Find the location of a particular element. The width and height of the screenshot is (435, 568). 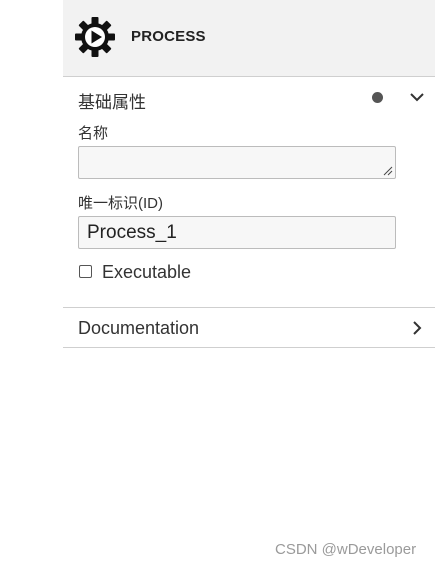

name-field-label: 名称 is located at coordinates (93, 133).